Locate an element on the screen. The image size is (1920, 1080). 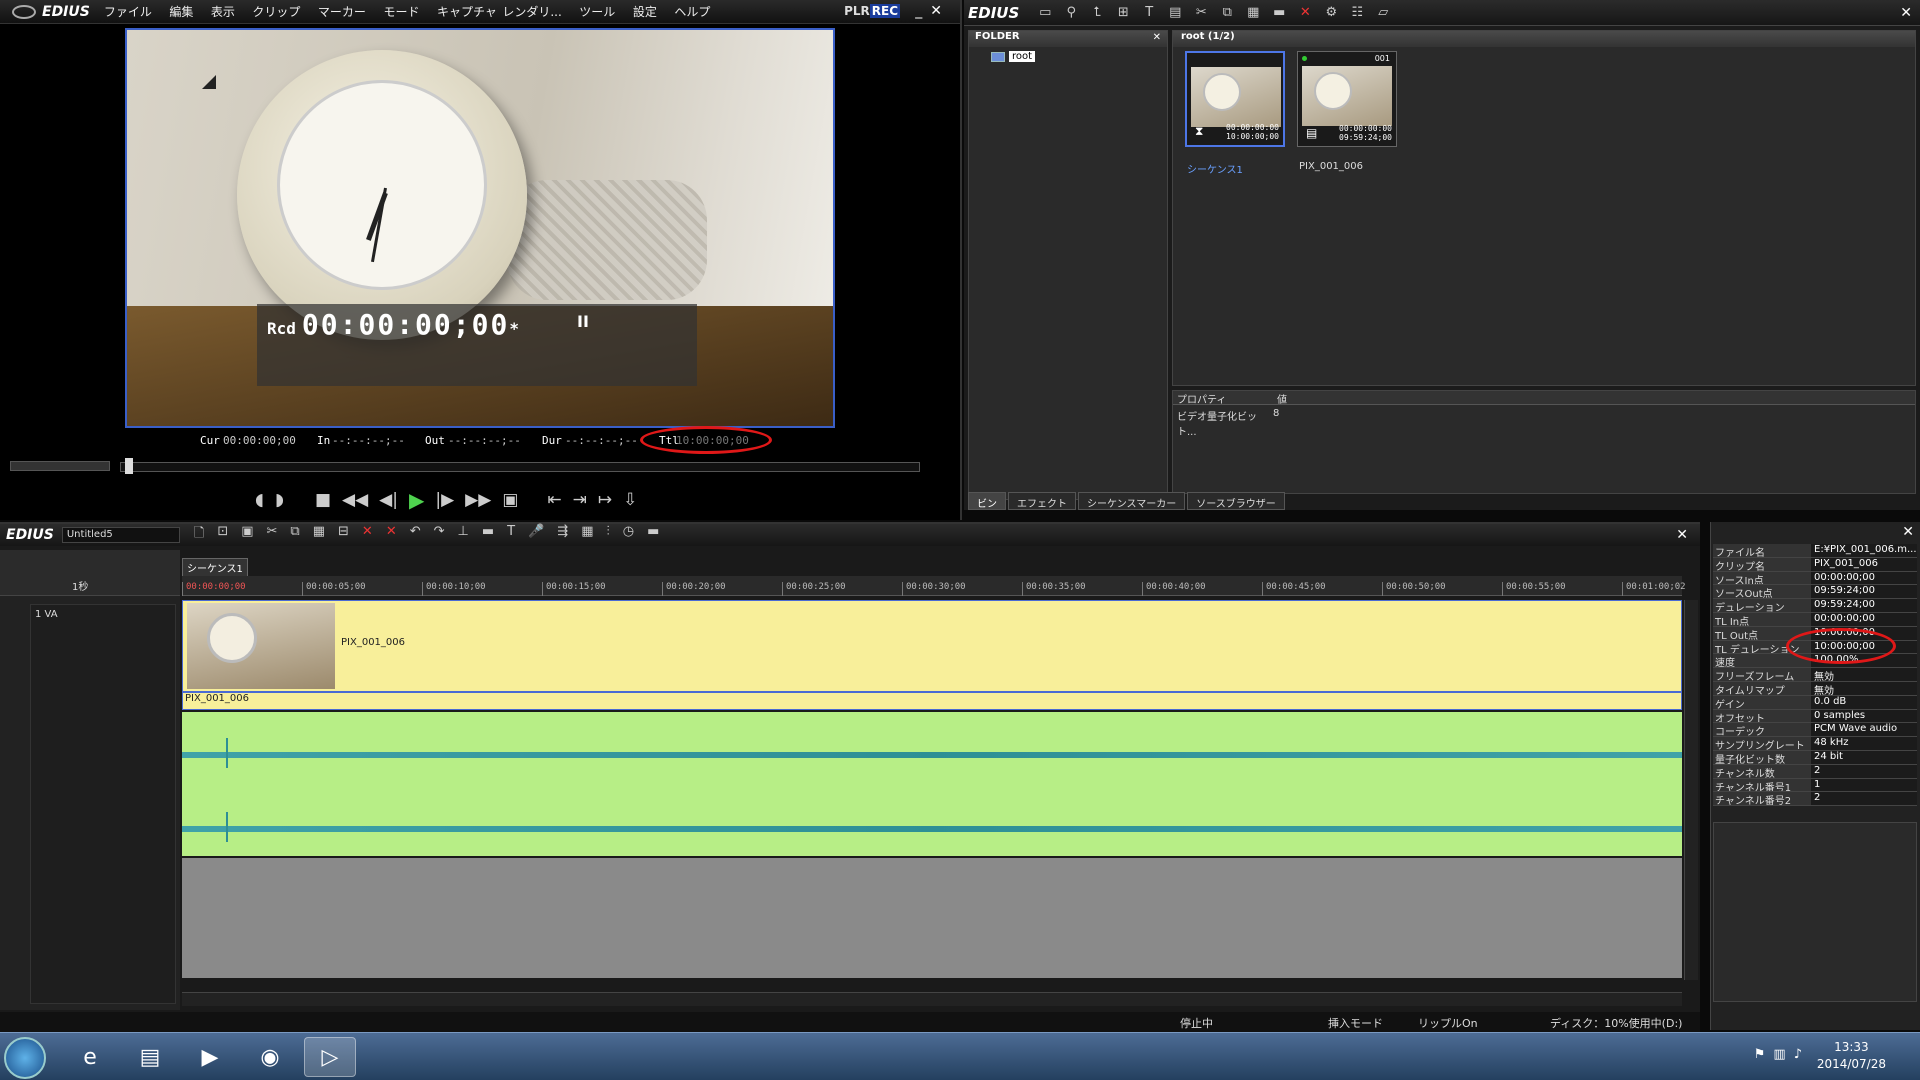
fast-forward-icon: ▶▶ is located at coordinates (478, 500).